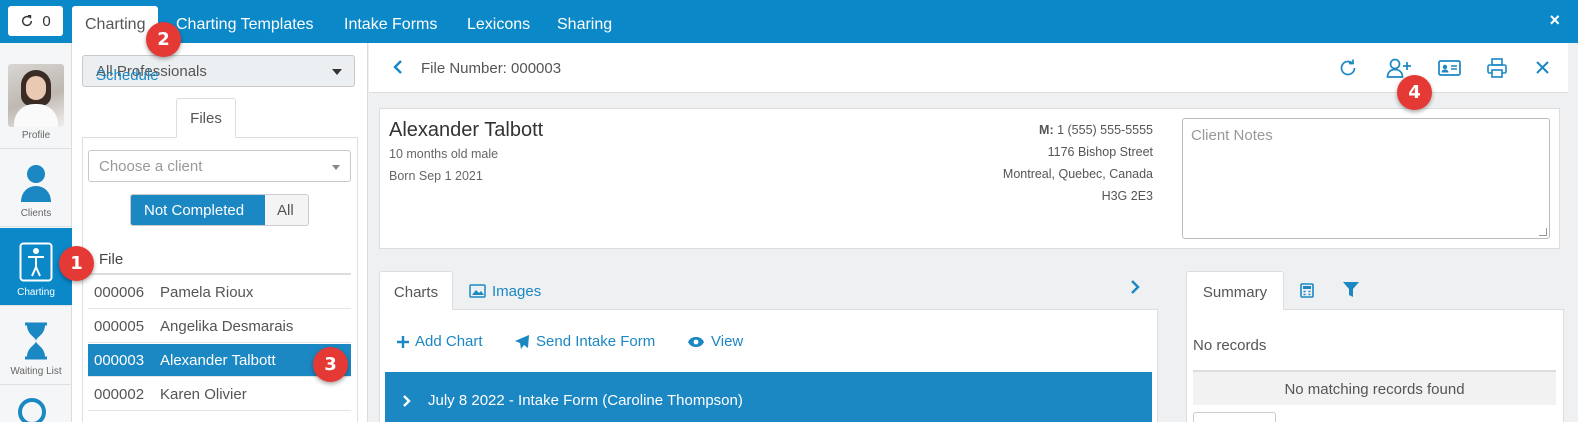 The height and width of the screenshot is (422, 1578). Describe the element at coordinates (207, 292) in the screenshot. I see `client-name: Pamela Rioux` at that location.